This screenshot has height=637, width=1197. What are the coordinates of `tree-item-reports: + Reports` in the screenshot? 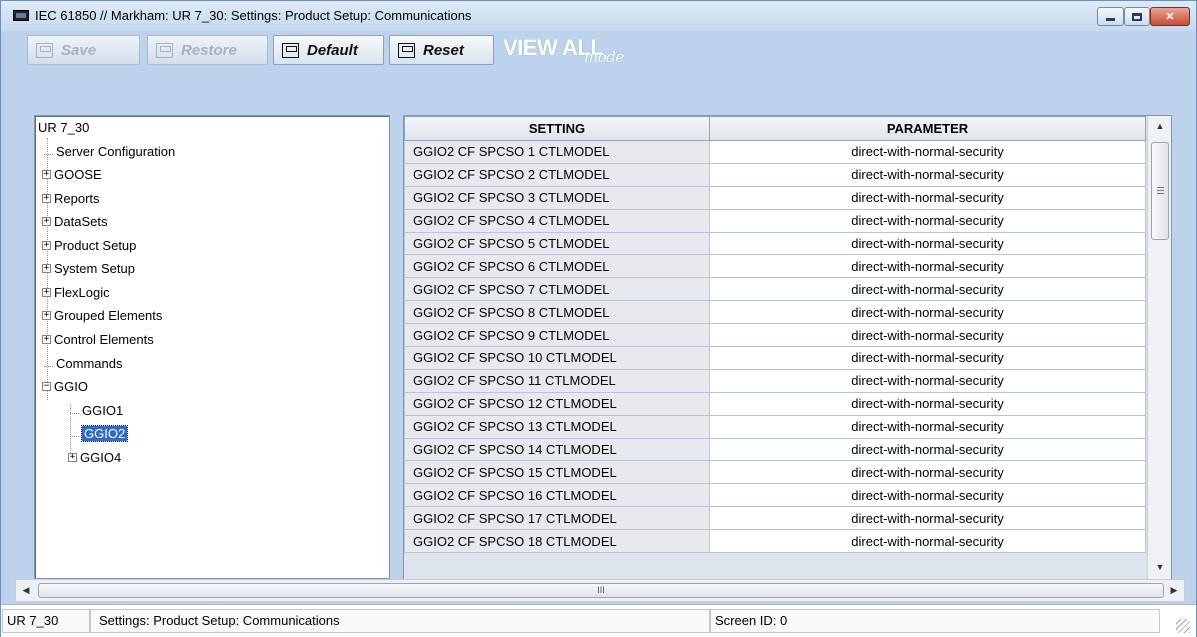 It's located at (71, 198).